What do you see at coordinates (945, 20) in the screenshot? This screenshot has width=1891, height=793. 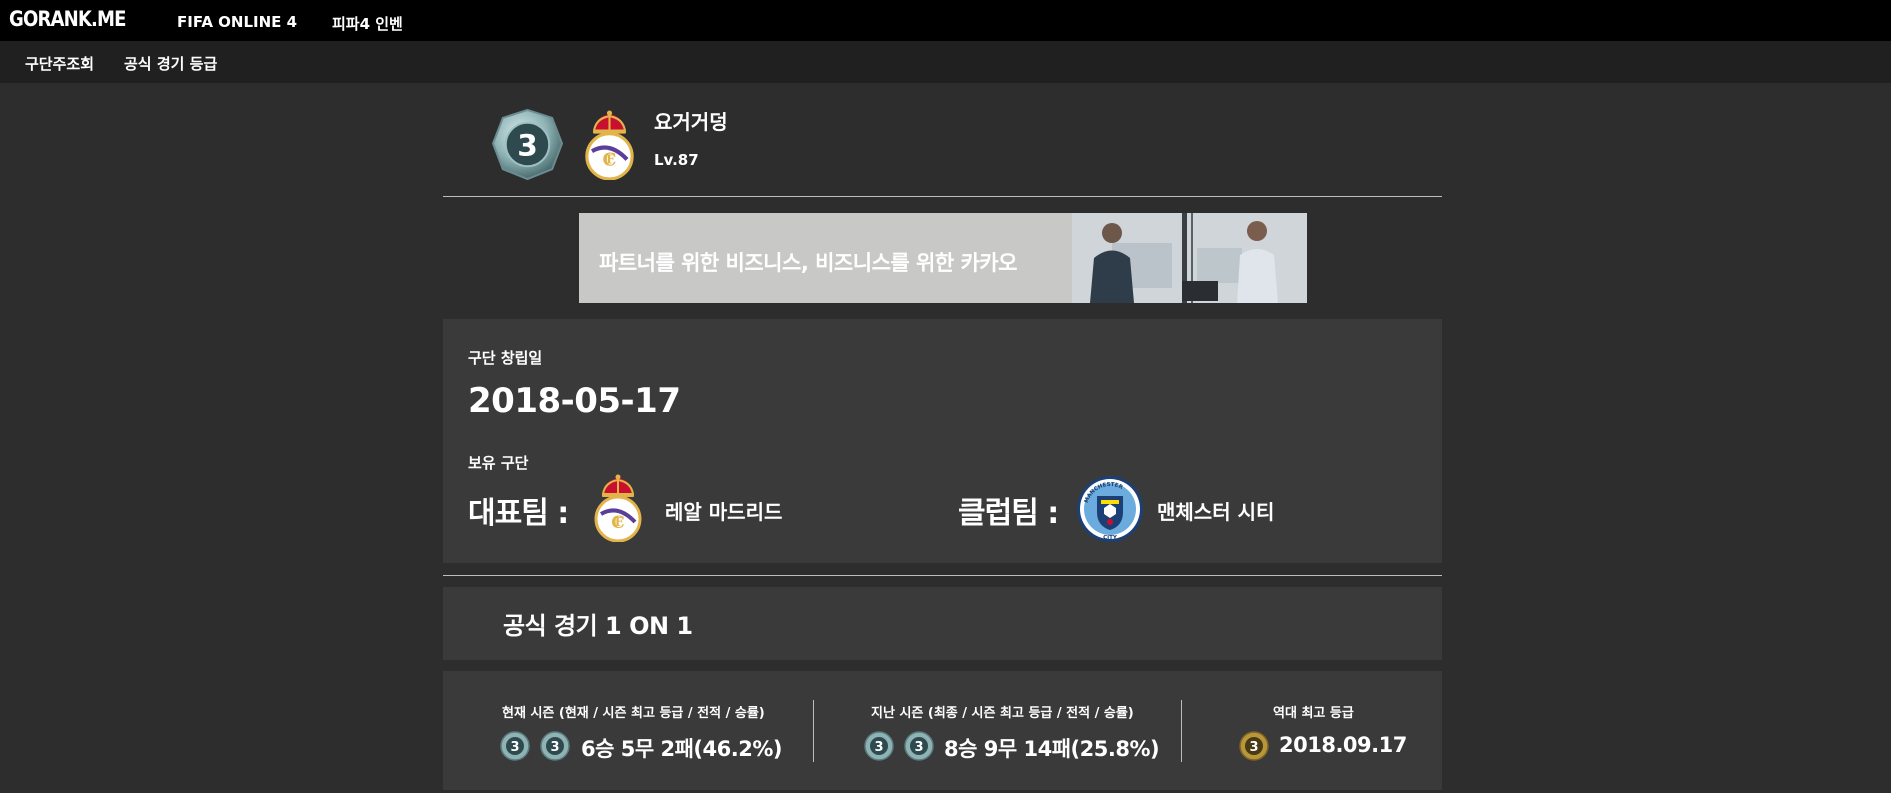 I see `top-navbar: GORANK.ME FIFA ONLINE 4 피파4 인벤` at bounding box center [945, 20].